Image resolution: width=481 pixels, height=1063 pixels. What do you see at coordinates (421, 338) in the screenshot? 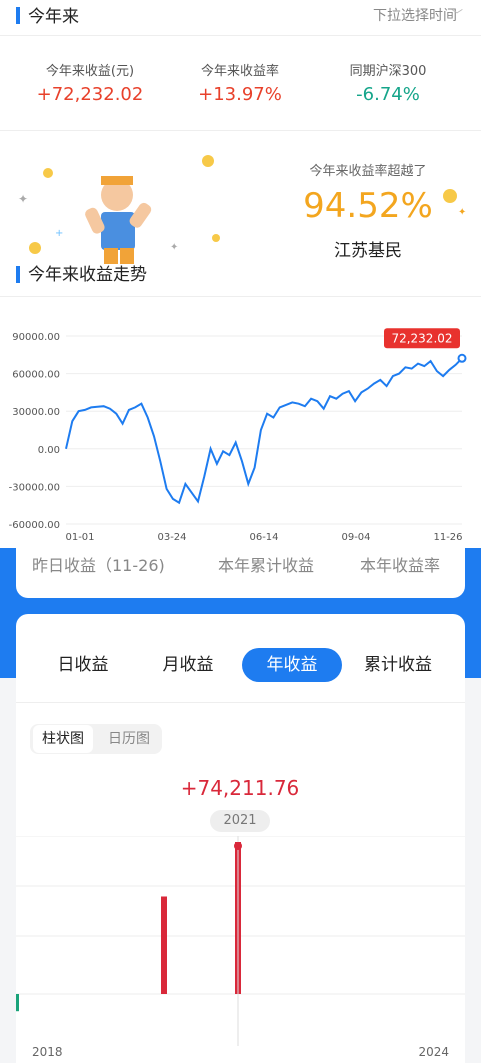
I see `tooltip-value: 72,232.02` at bounding box center [421, 338].